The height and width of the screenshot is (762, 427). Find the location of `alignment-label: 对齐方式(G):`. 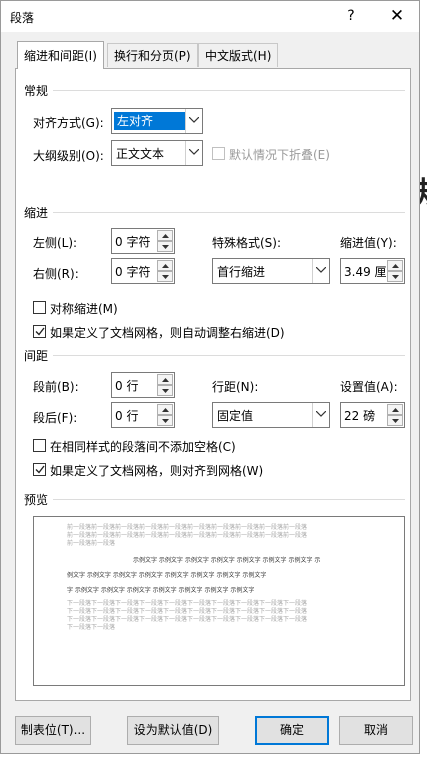

alignment-label: 对齐方式(G): is located at coordinates (68, 123).